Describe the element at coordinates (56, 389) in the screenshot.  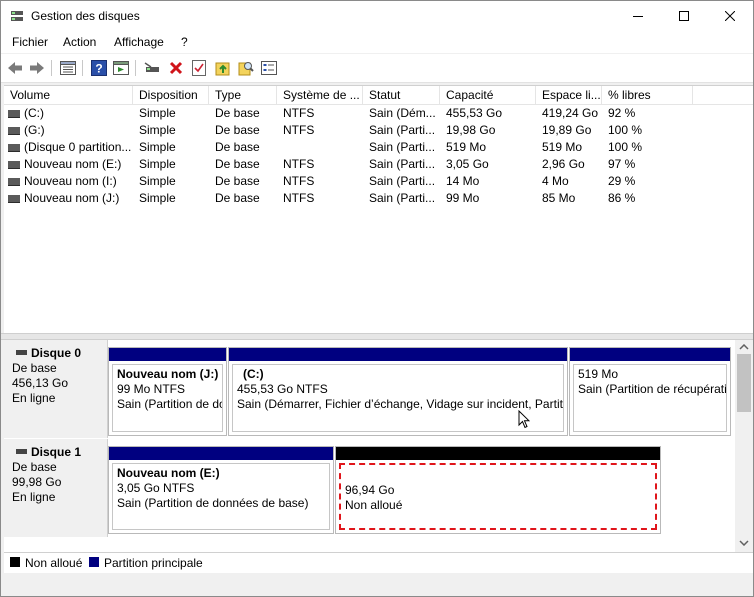
I see `disk0-label: Disque 0 De base 456,13 Go En ligne` at that location.